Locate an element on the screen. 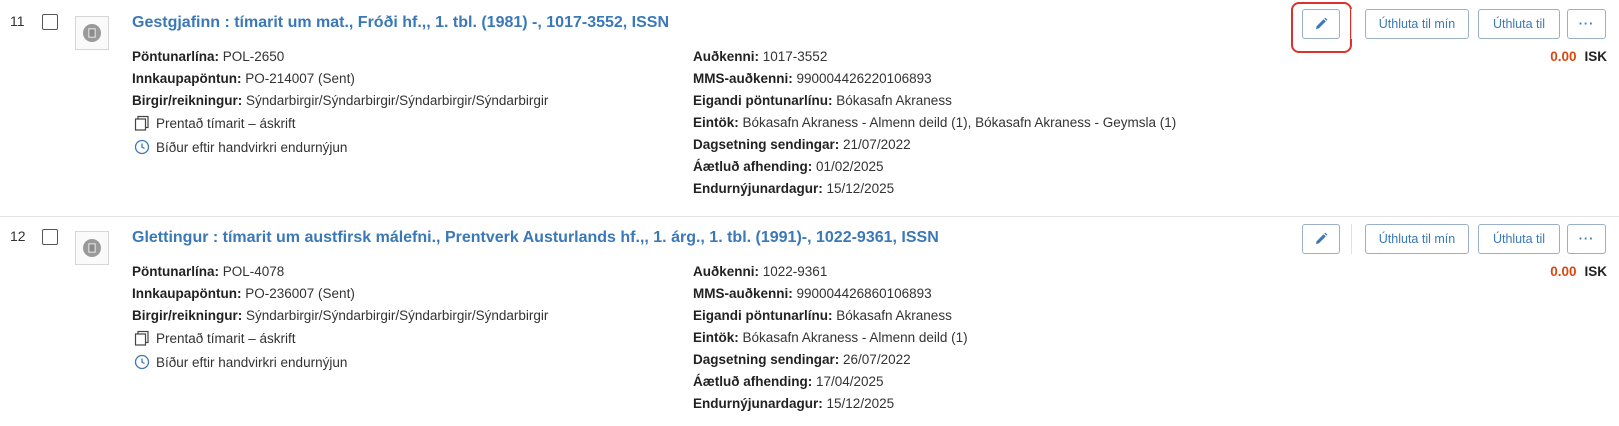 This screenshot has width=1619, height=426. sent-date-field: Dagsetning sendingar: 21/07/2022 is located at coordinates (802, 144).